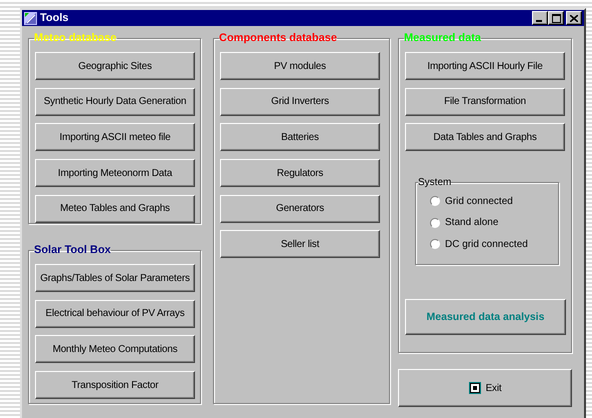 The width and height of the screenshot is (592, 418). Describe the element at coordinates (435, 182) in the screenshot. I see `system-title: System` at that location.